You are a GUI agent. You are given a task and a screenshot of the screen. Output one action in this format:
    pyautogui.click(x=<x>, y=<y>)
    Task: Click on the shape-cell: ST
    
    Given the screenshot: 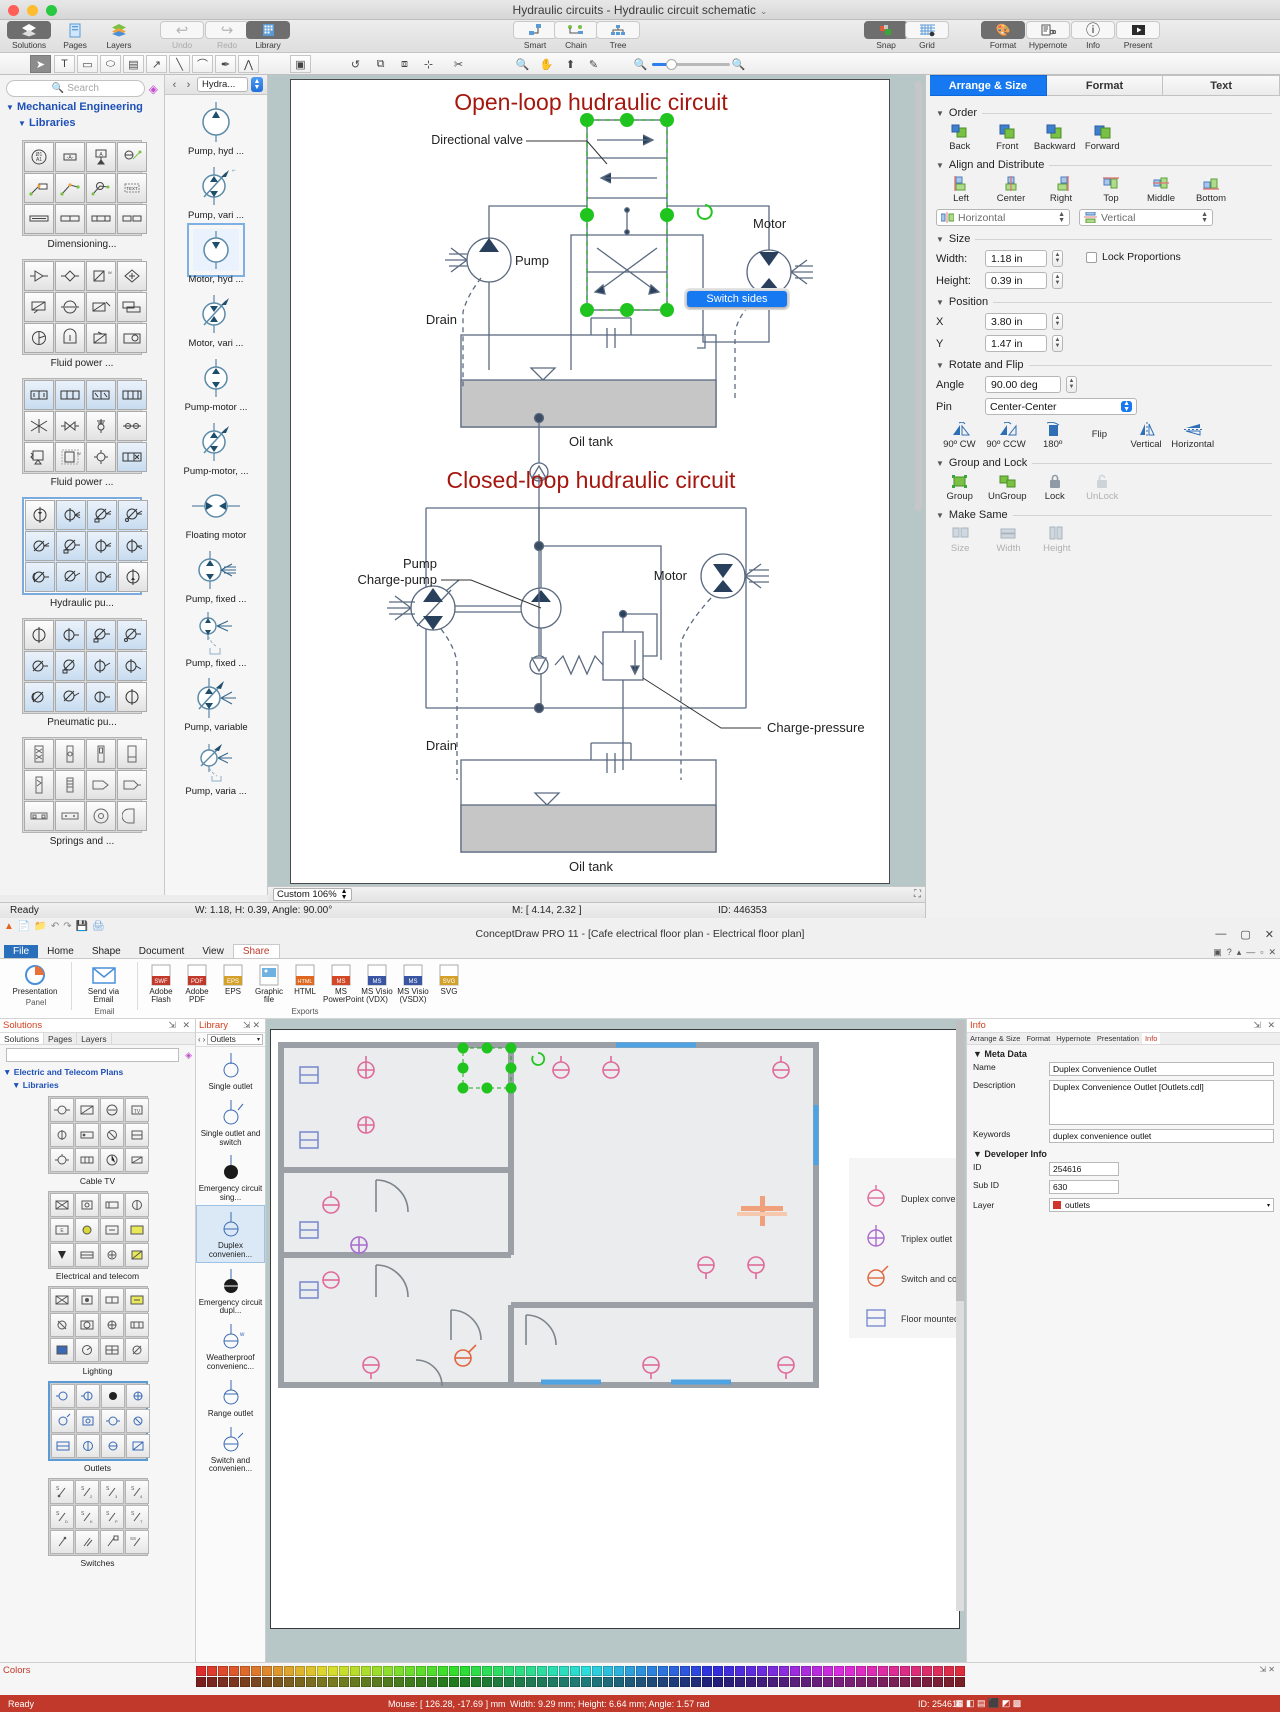 What is the action you would take?
    pyautogui.click(x=136, y=1517)
    